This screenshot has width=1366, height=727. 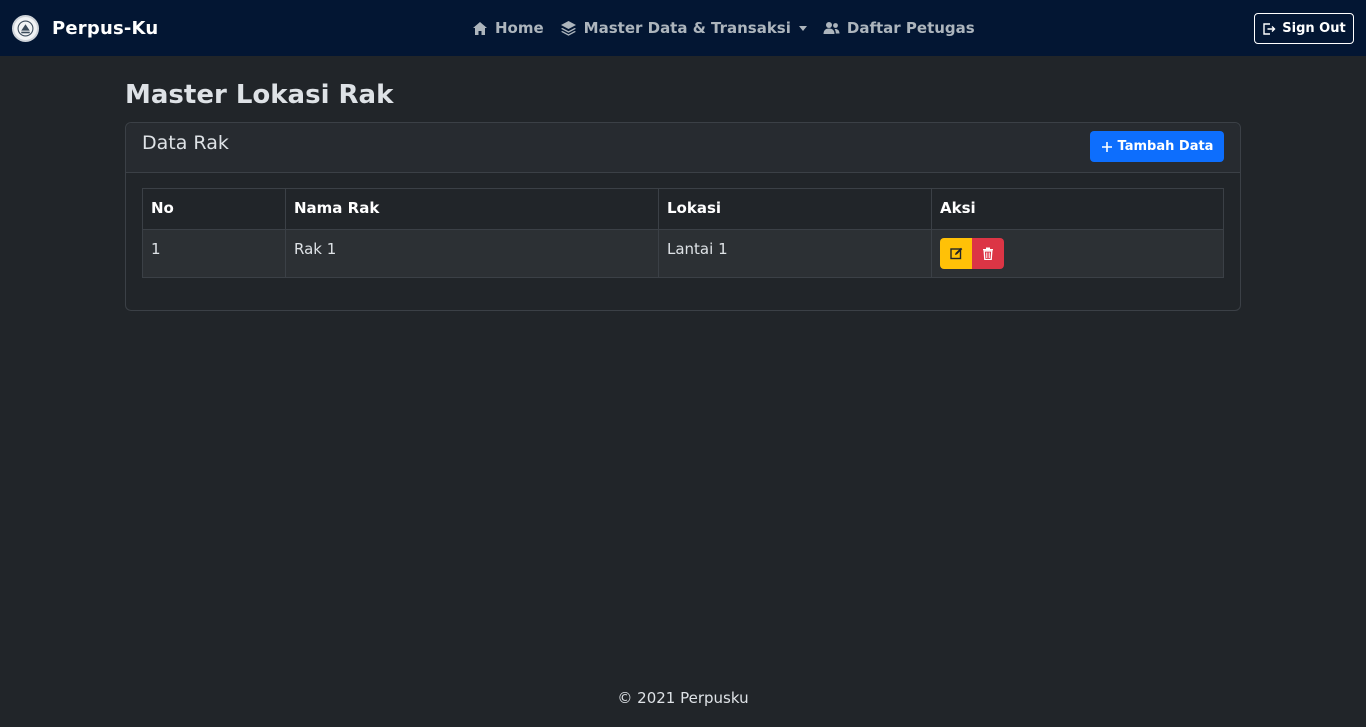 What do you see at coordinates (683, 698) in the screenshot?
I see `footer-copyright: © 2021 Perpusku` at bounding box center [683, 698].